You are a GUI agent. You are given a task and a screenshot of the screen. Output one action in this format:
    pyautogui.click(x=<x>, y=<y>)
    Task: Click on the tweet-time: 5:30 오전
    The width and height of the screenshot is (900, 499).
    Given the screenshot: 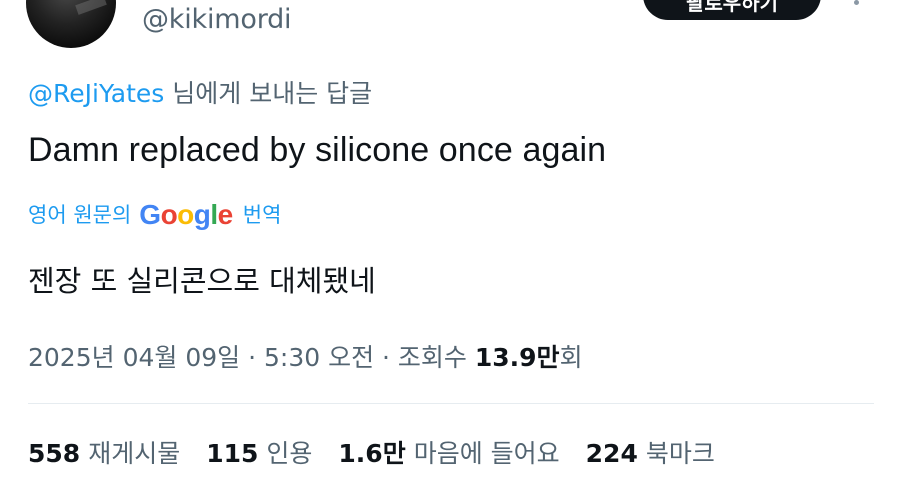 What is the action you would take?
    pyautogui.click(x=319, y=357)
    